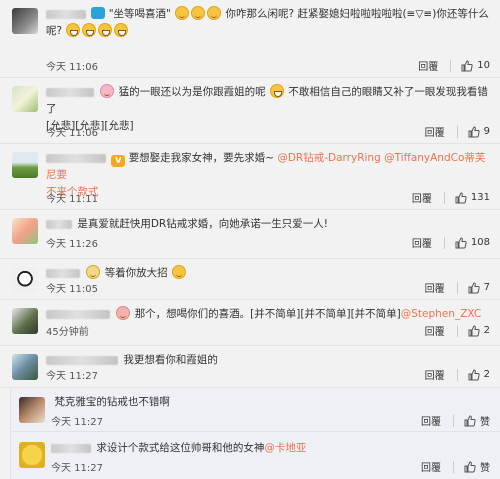 The width and height of the screenshot is (500, 479). What do you see at coordinates (475, 65) in the screenshot?
I see `like-button: 10` at bounding box center [475, 65].